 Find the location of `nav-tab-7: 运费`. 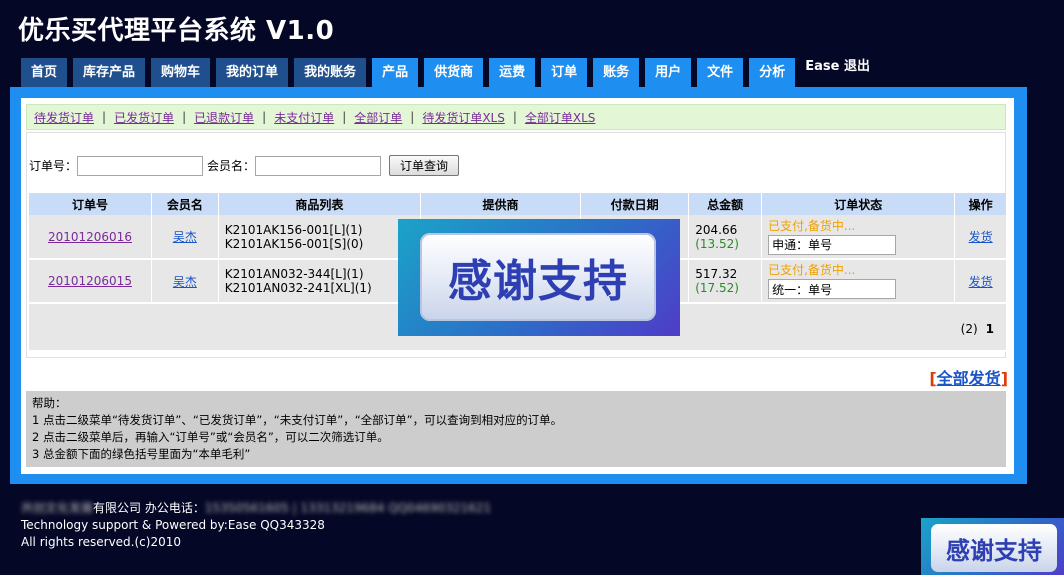

nav-tab-7: 运费 is located at coordinates (512, 72).